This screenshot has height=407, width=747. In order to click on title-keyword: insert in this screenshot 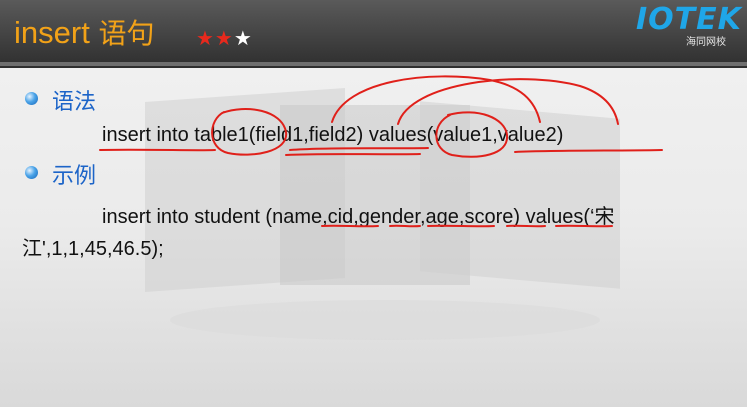, I will do `click(52, 32)`.